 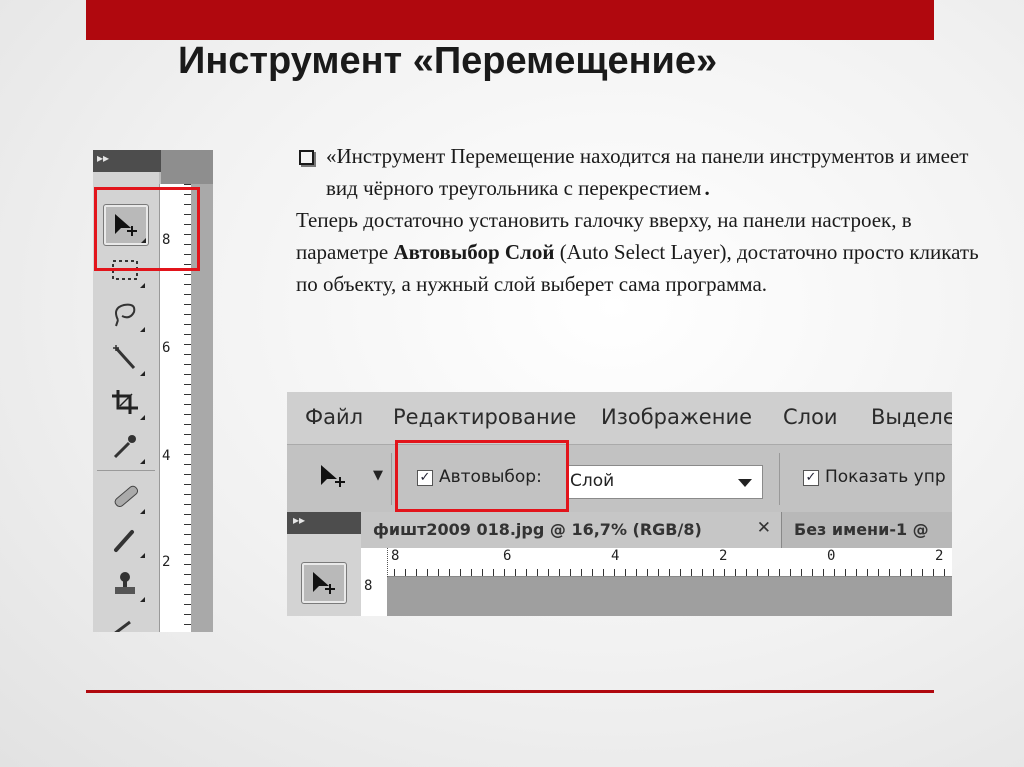 What do you see at coordinates (187, 167) in the screenshot?
I see `document-tab-stub` at bounding box center [187, 167].